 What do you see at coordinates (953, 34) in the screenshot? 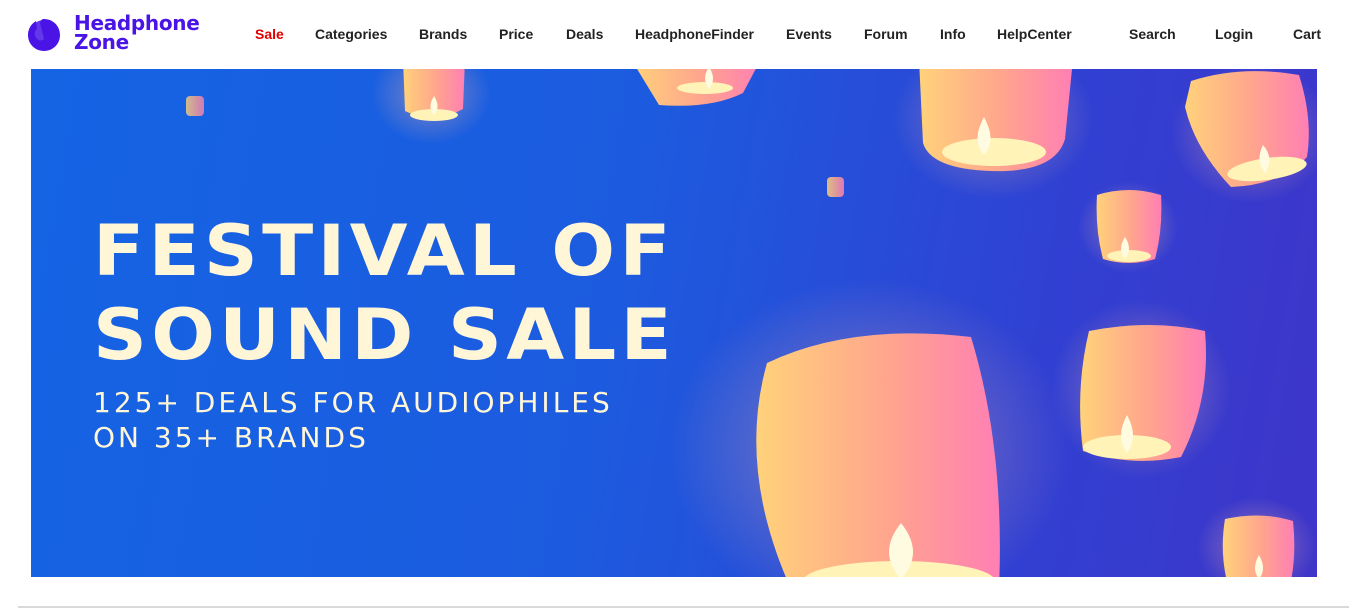
I see `nav-item-info: Info` at bounding box center [953, 34].